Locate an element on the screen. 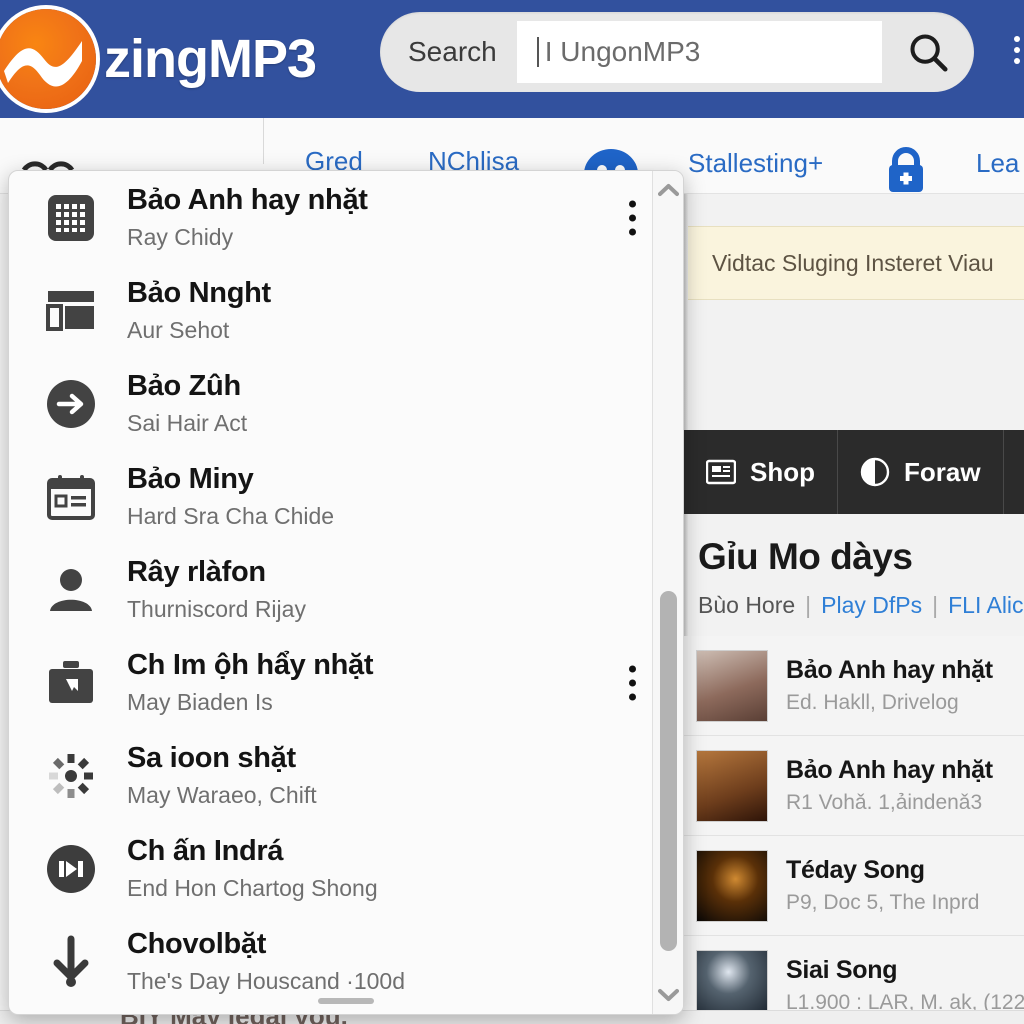  list-item: Chovolbặt The's Day Houscand ·100d is located at coordinates (331, 961).